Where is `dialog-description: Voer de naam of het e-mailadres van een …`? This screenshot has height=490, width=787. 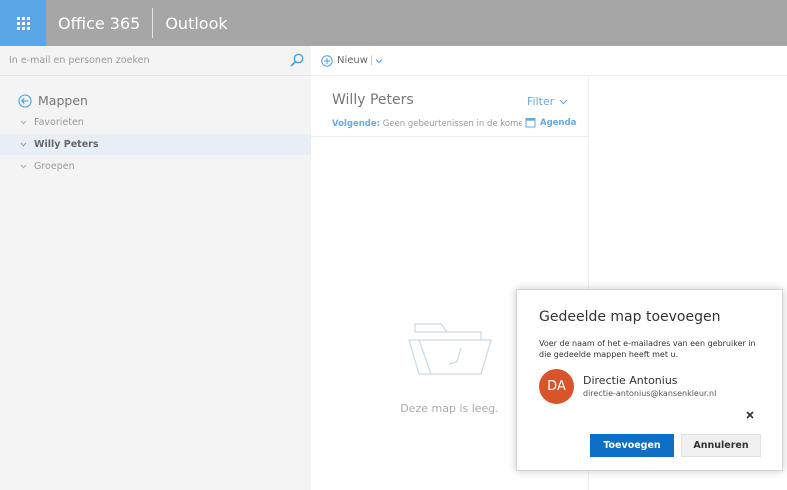 dialog-description: Voer de naam of het e-mailadres van een … is located at coordinates (647, 349).